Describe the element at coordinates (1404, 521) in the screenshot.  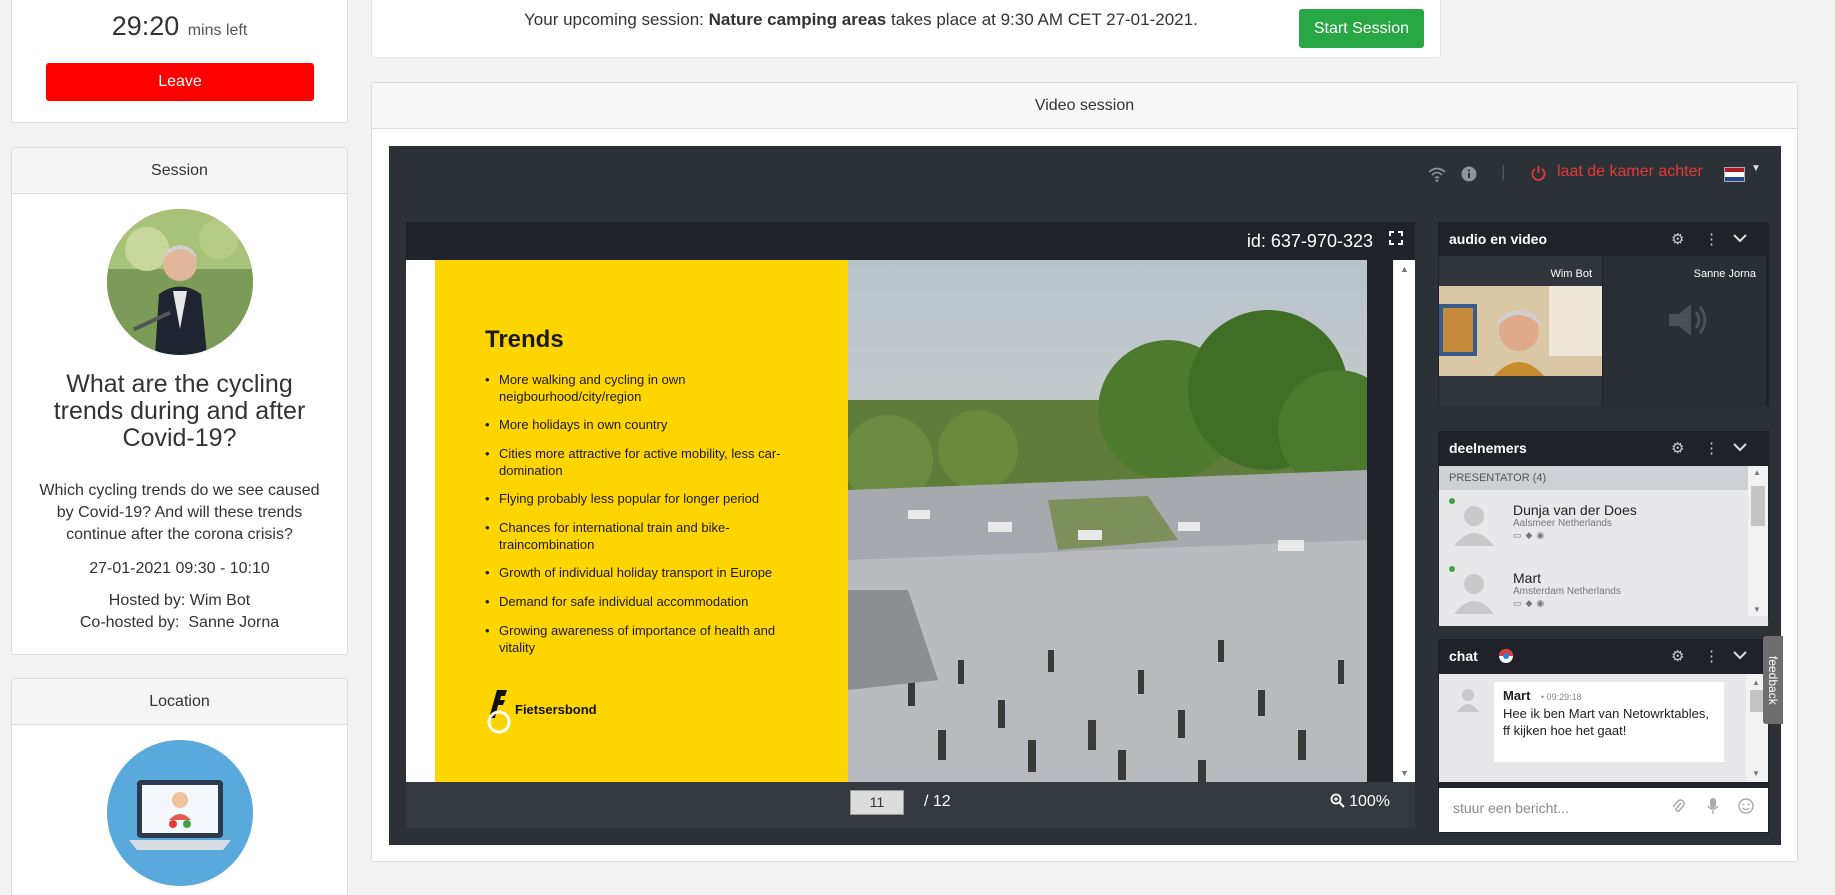
I see `slide-scrollbar: ▲ ▼` at that location.